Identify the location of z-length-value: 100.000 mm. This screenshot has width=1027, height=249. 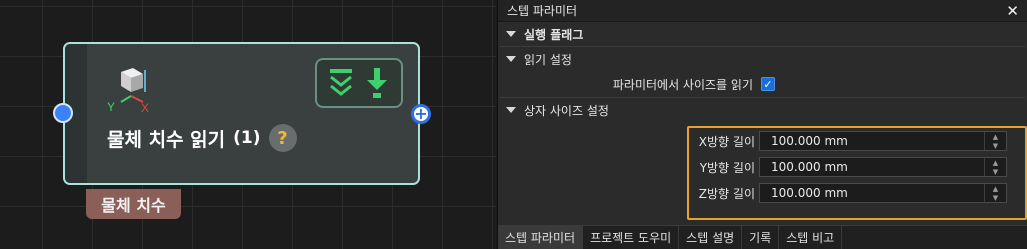
(809, 193).